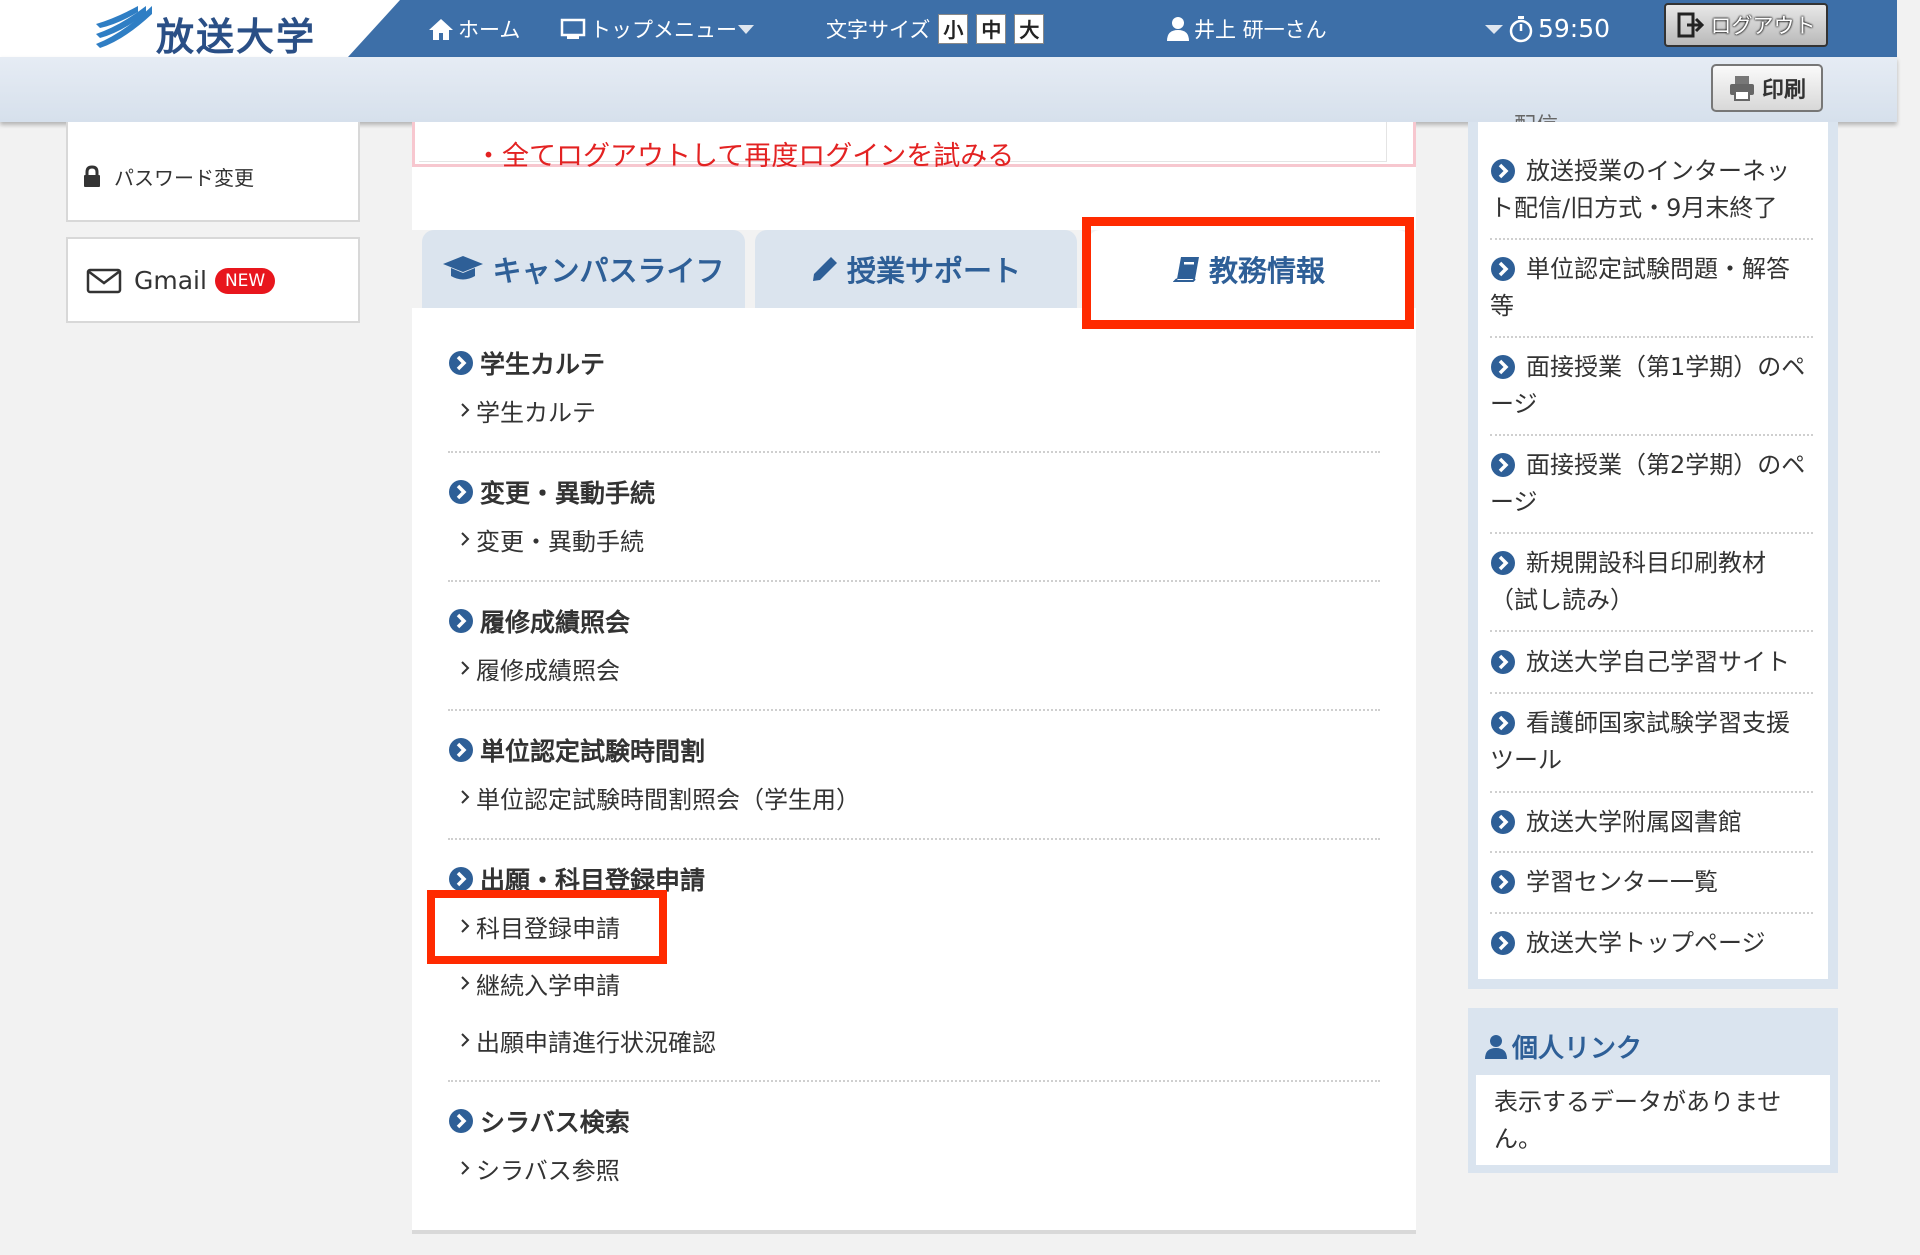  I want to click on link-new-course-materials: 新規開設科目印刷教材（試し読み）, so click(1651, 582).